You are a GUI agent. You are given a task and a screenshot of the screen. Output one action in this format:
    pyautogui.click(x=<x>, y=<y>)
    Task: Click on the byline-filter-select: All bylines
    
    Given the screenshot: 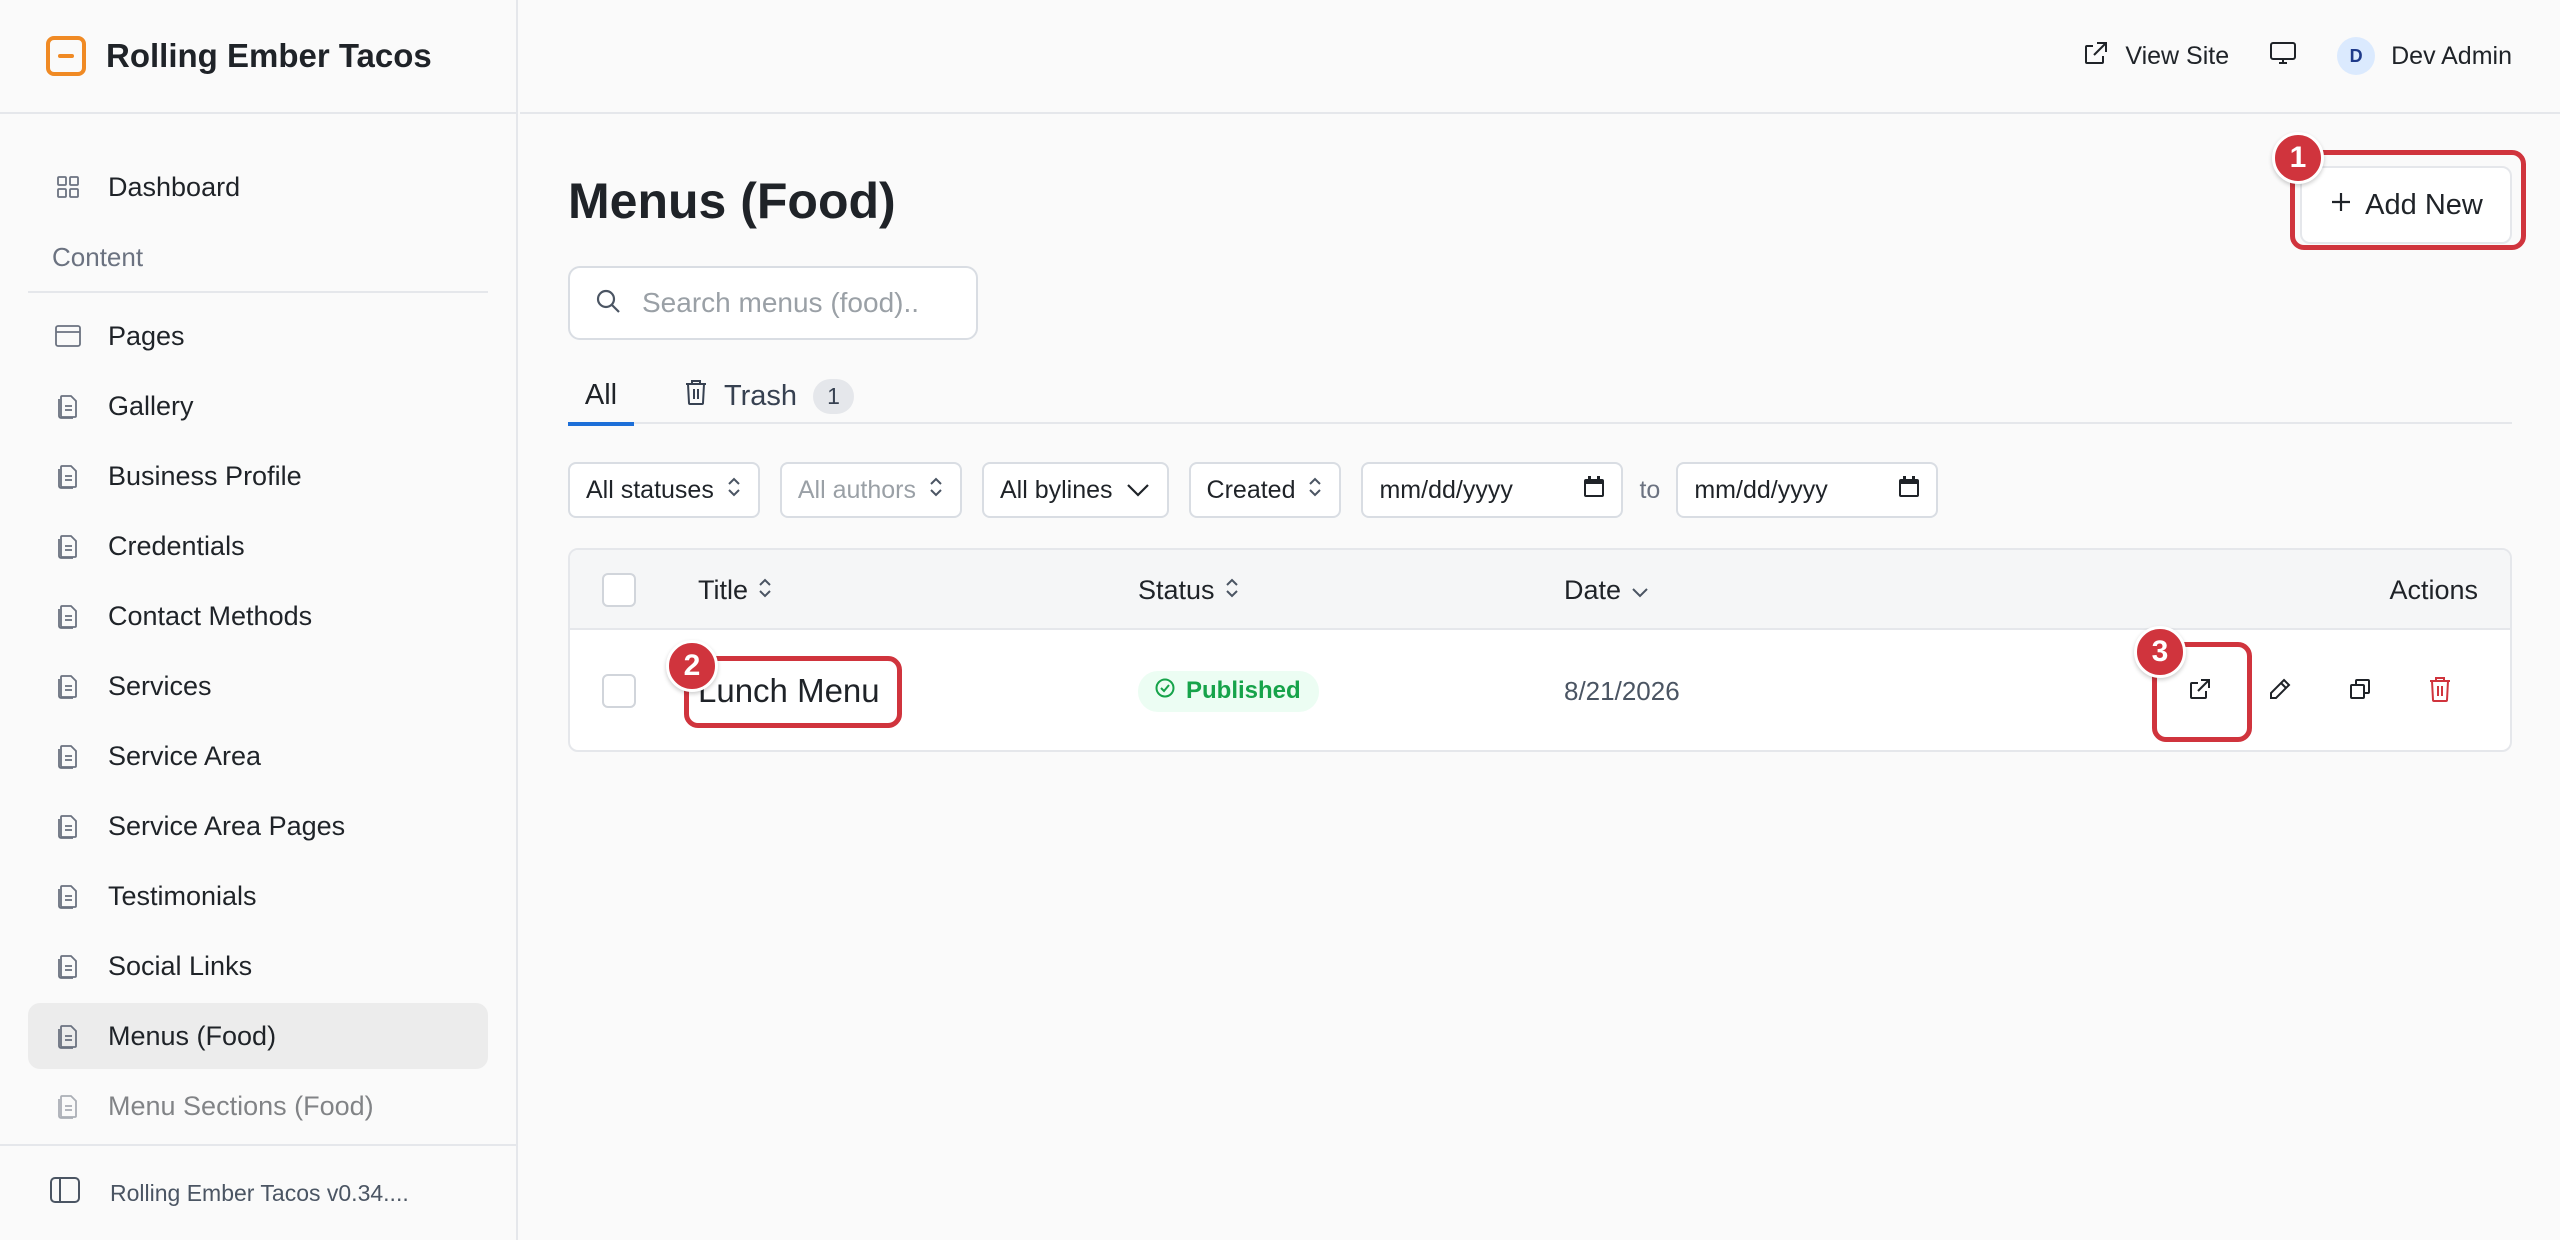 What is the action you would take?
    pyautogui.click(x=1075, y=490)
    